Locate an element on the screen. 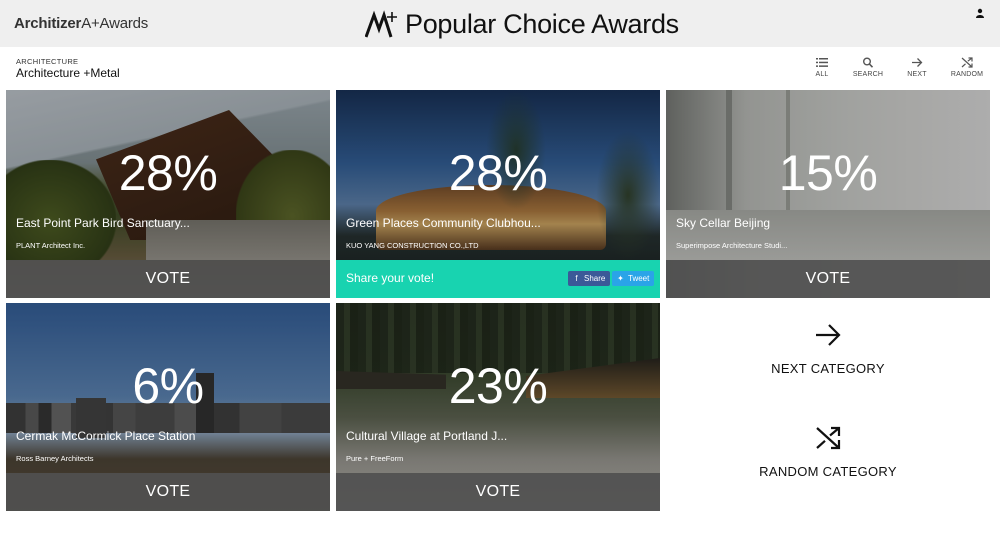 This screenshot has height=536, width=1000. brand-suffix: A+Awards is located at coordinates (115, 23).